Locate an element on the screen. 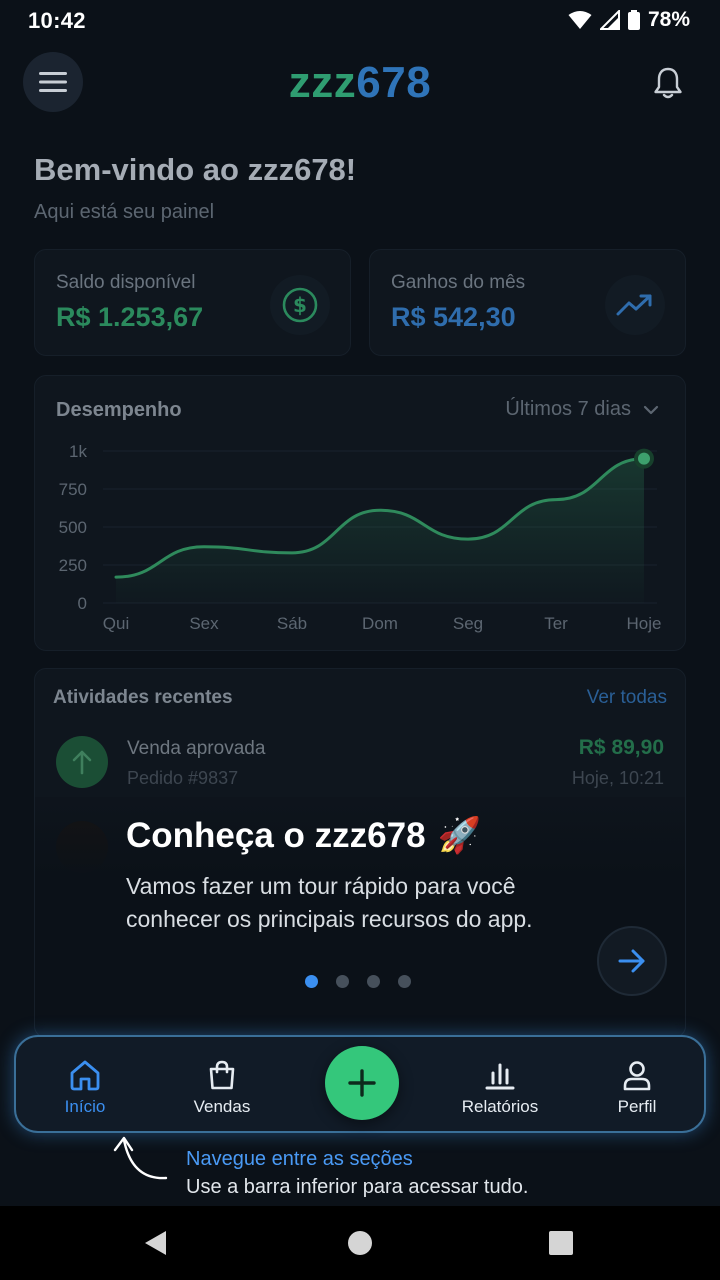 This screenshot has width=720, height=1280. recents-button is located at coordinates (561, 1243).